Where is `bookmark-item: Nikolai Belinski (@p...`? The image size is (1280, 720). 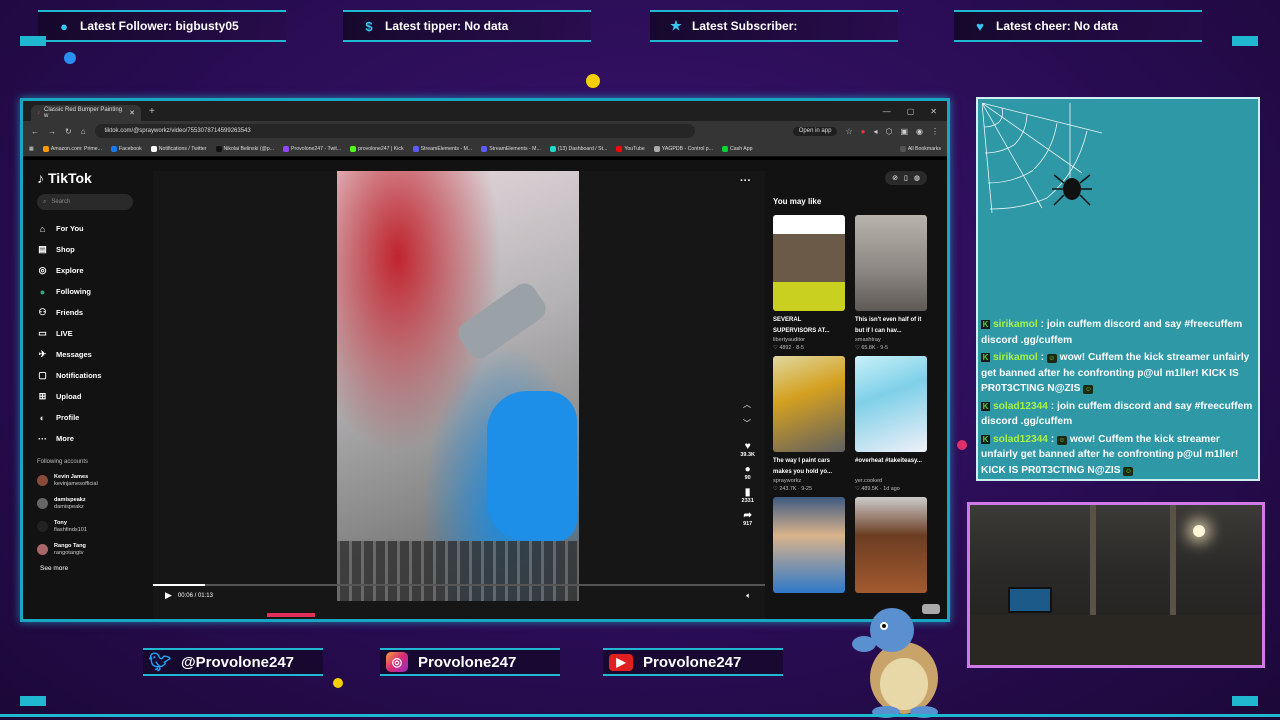
bookmark-item: Nikolai Belinski (@p... is located at coordinates (244, 148).